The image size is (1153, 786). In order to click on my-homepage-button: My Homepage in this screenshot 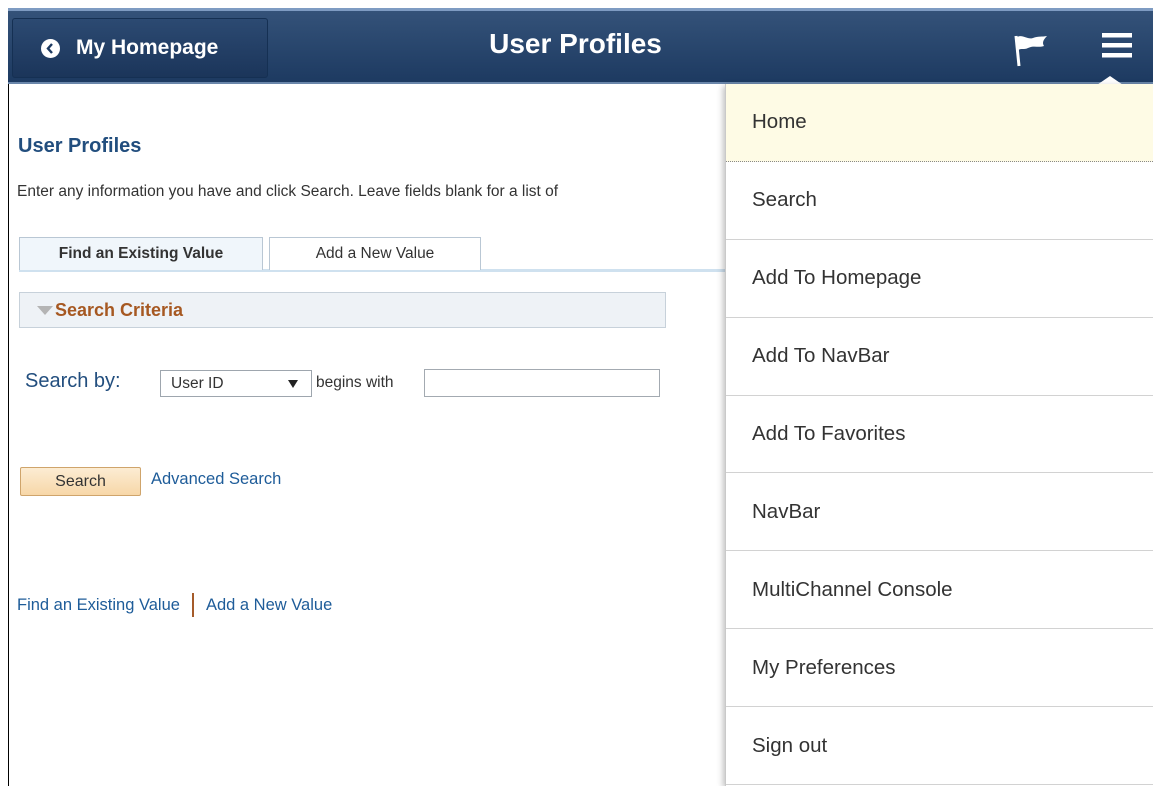, I will do `click(140, 48)`.